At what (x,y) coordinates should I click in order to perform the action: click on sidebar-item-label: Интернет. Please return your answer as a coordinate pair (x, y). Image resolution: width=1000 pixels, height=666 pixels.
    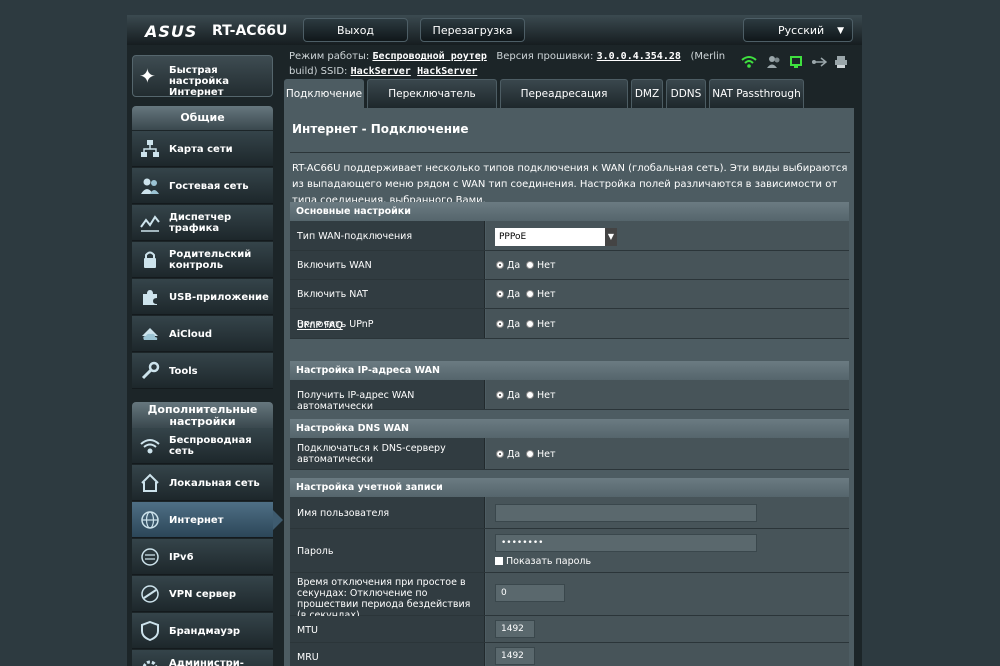
    Looking at the image, I should click on (196, 520).